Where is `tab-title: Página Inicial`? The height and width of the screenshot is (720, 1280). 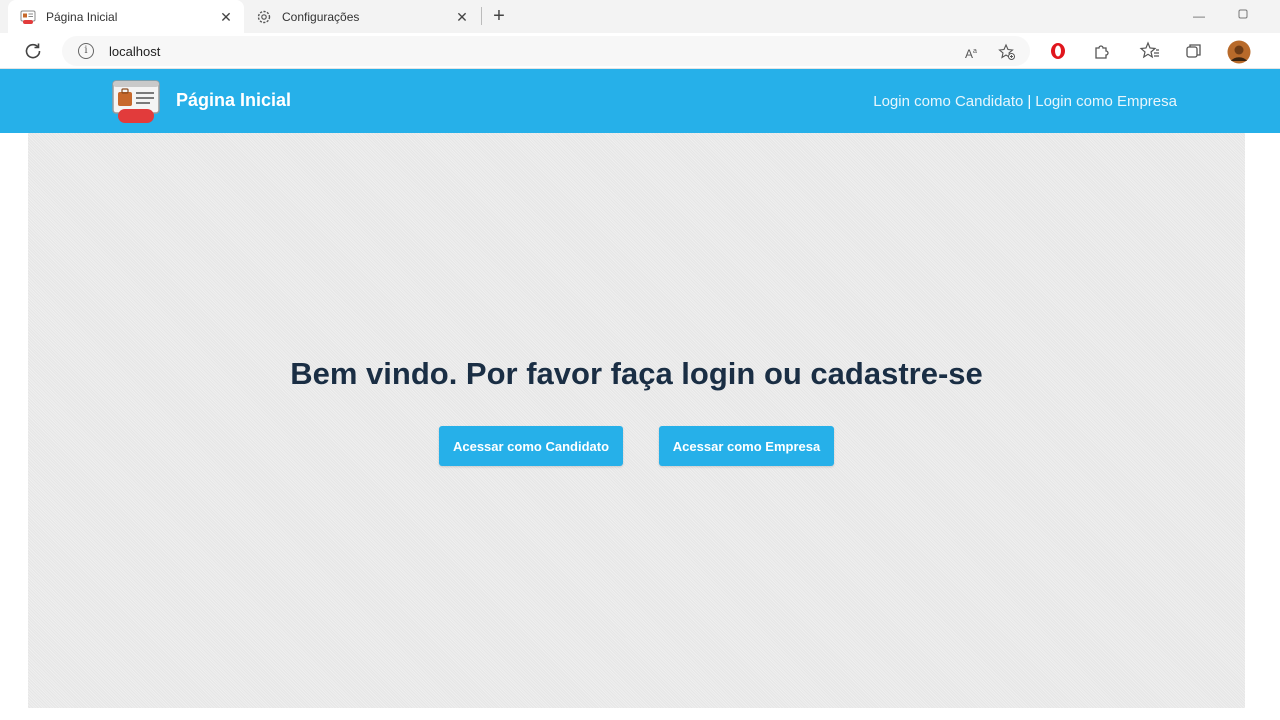
tab-title: Página Inicial is located at coordinates (82, 16).